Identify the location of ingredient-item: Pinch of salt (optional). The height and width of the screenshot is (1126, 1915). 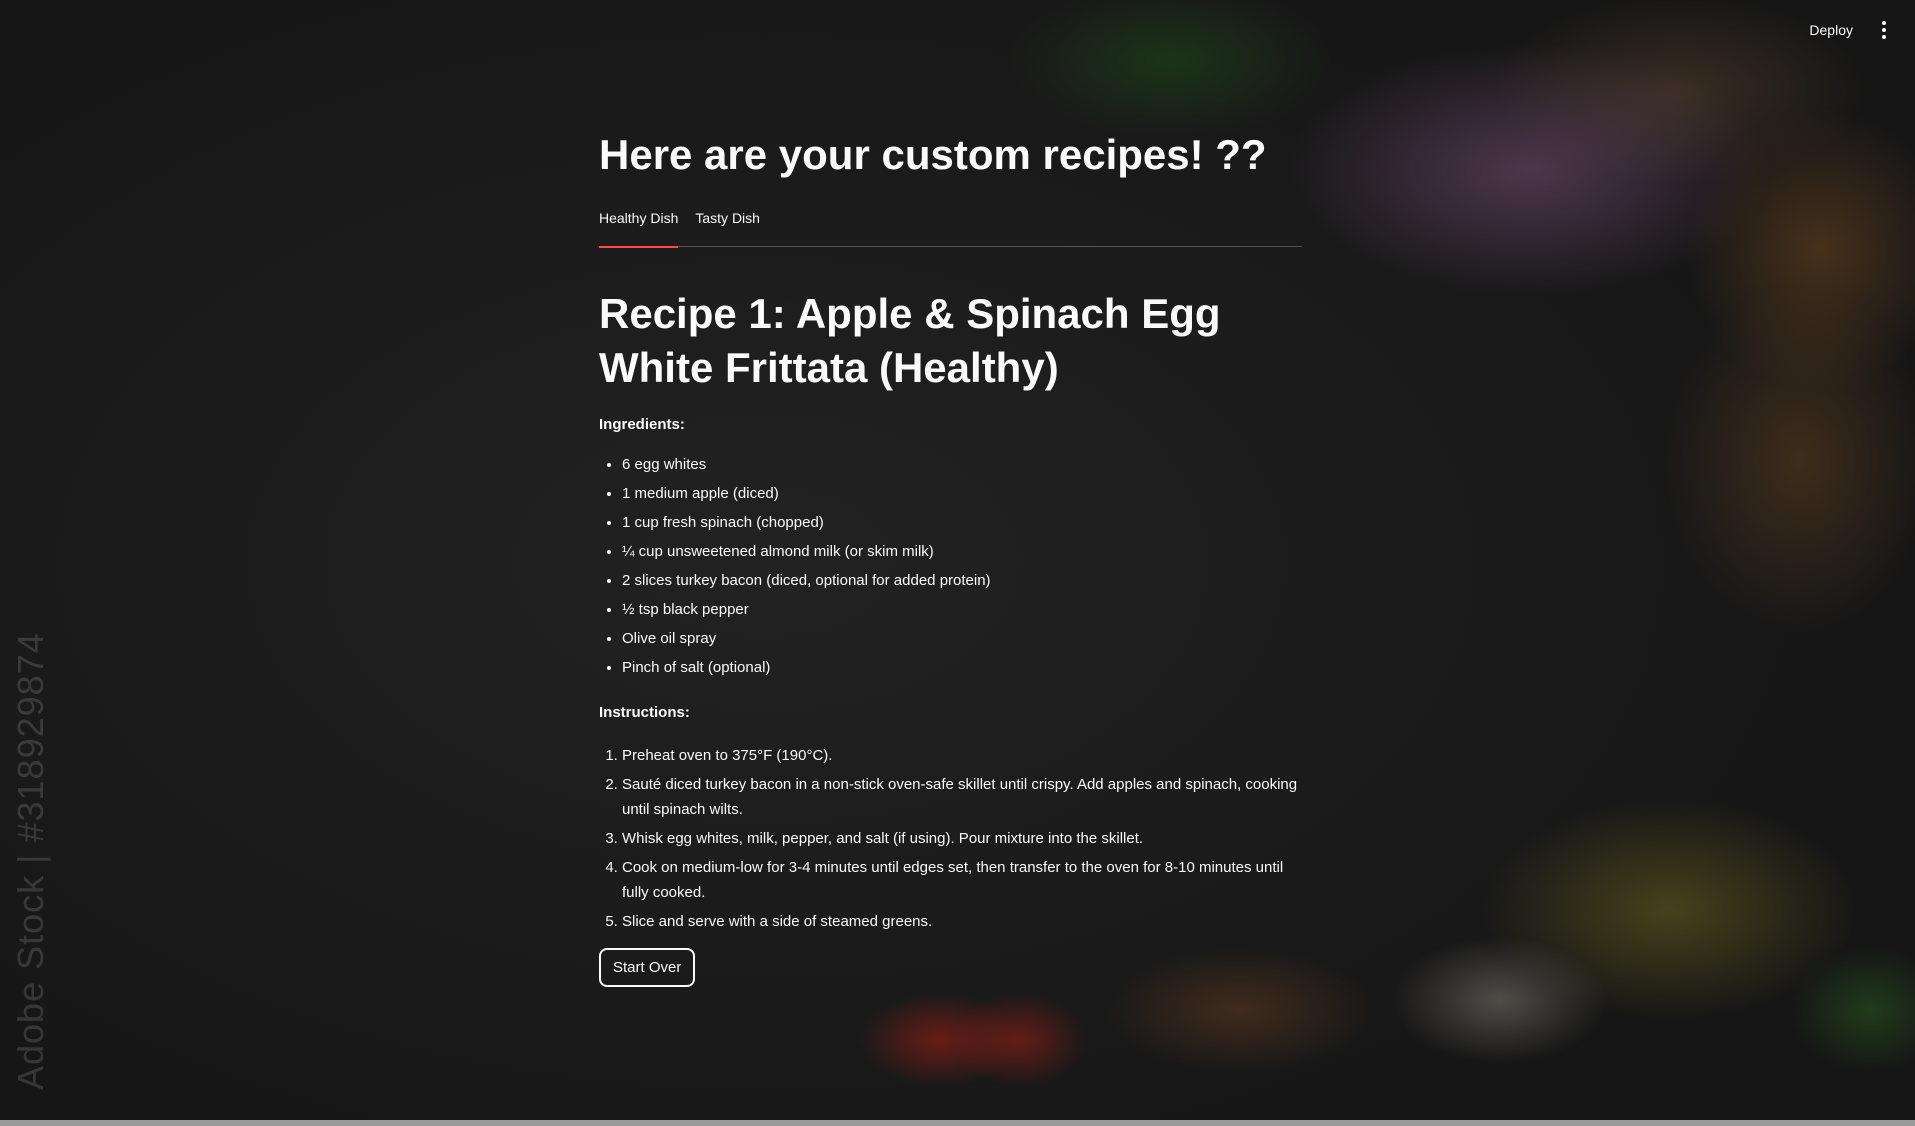
(962, 668).